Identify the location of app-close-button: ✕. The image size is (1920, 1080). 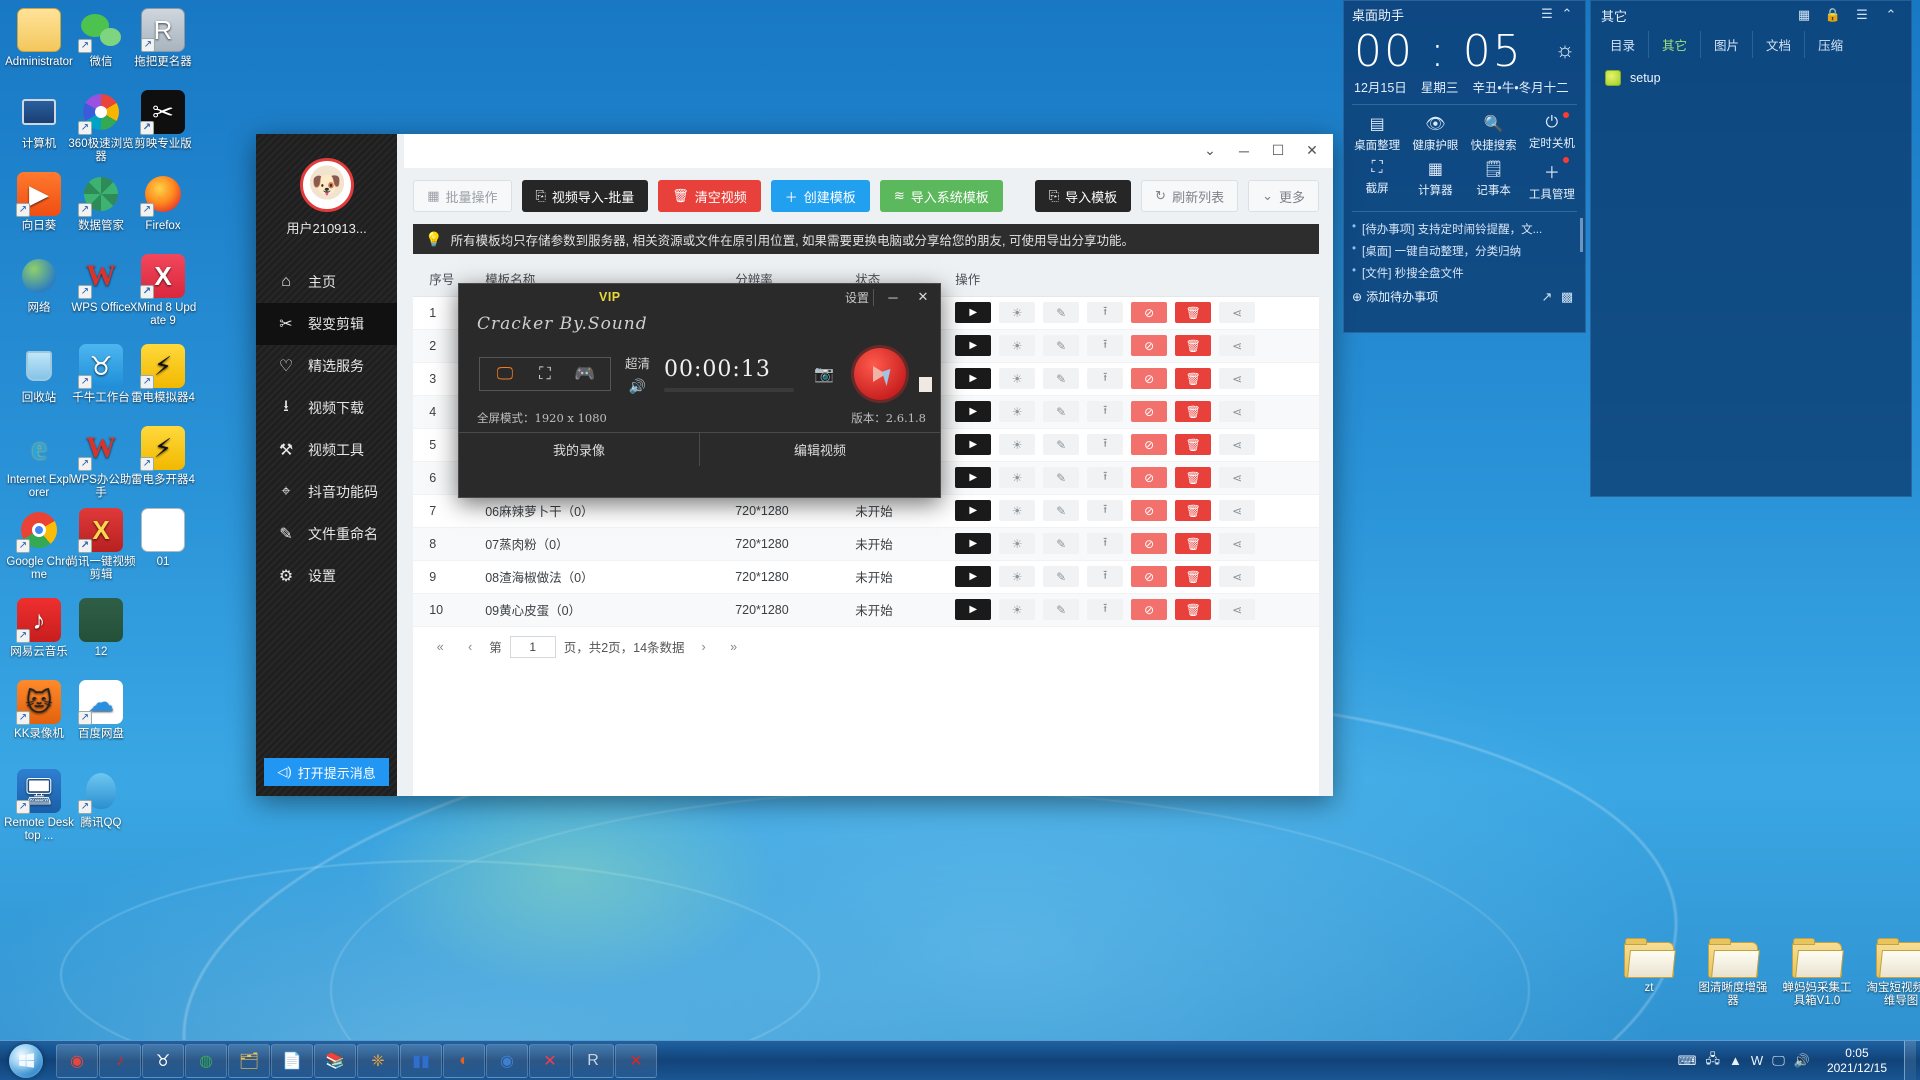
(1312, 151).